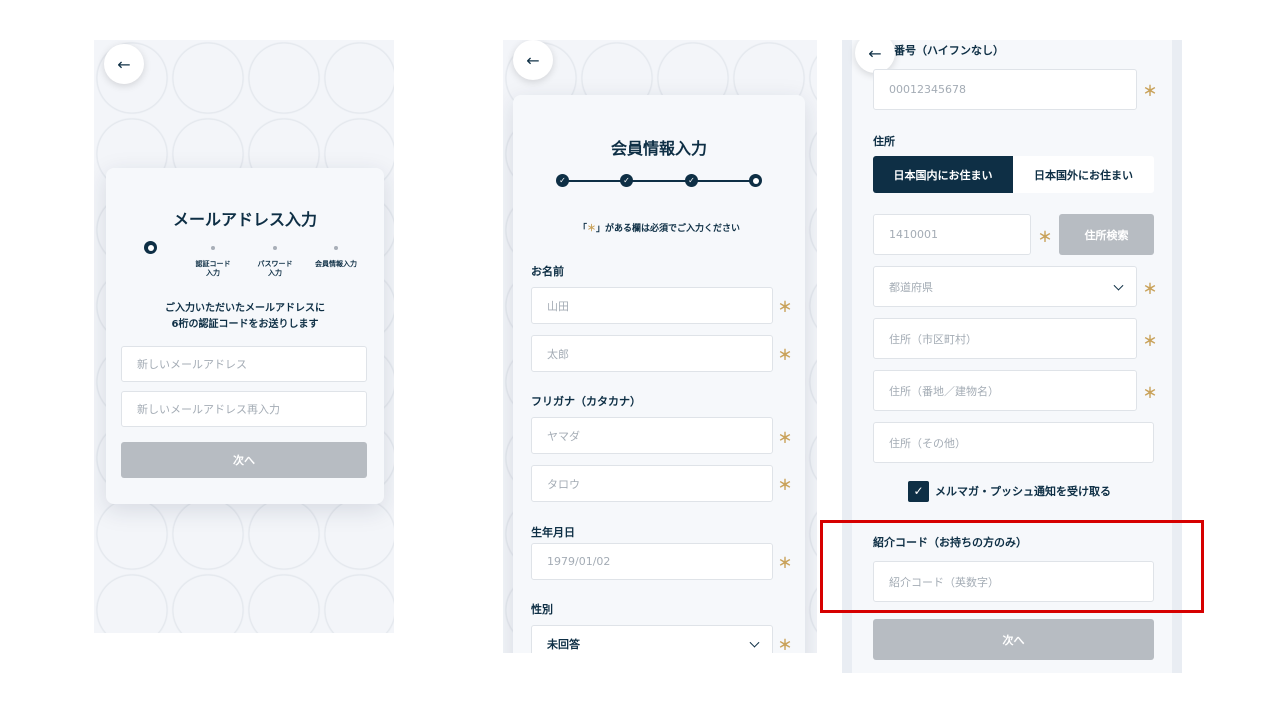 The height and width of the screenshot is (720, 1280). Describe the element at coordinates (668, 229) in the screenshot. I see `required-note-text: 」がある欄は必須でご入力ください` at that location.